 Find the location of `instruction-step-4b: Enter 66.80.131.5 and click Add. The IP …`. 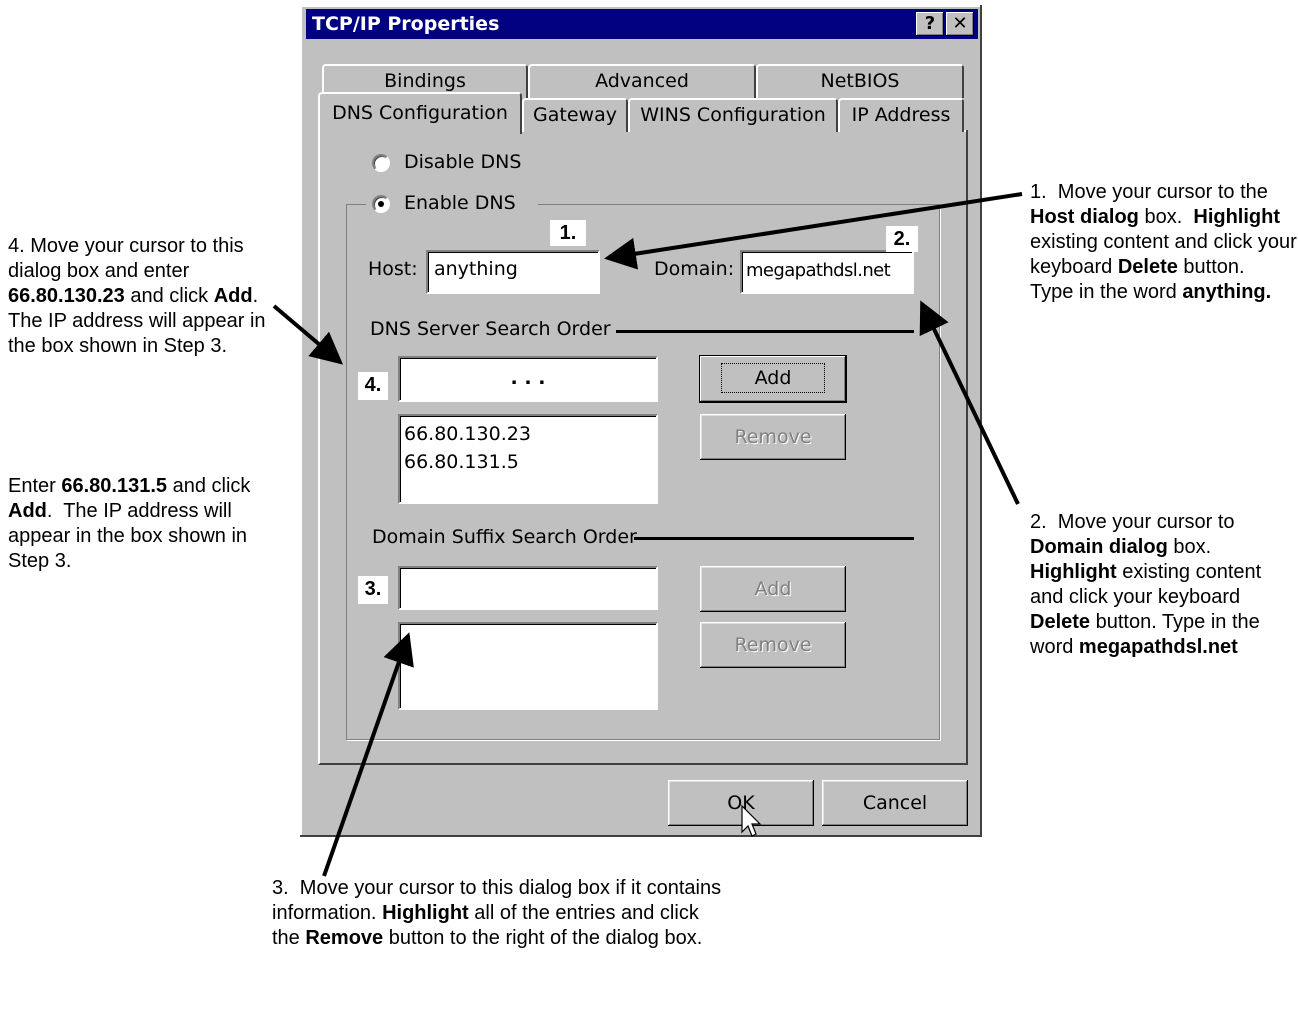

instruction-step-4b: Enter 66.80.131.5 and click Add. The IP … is located at coordinates (129, 523).